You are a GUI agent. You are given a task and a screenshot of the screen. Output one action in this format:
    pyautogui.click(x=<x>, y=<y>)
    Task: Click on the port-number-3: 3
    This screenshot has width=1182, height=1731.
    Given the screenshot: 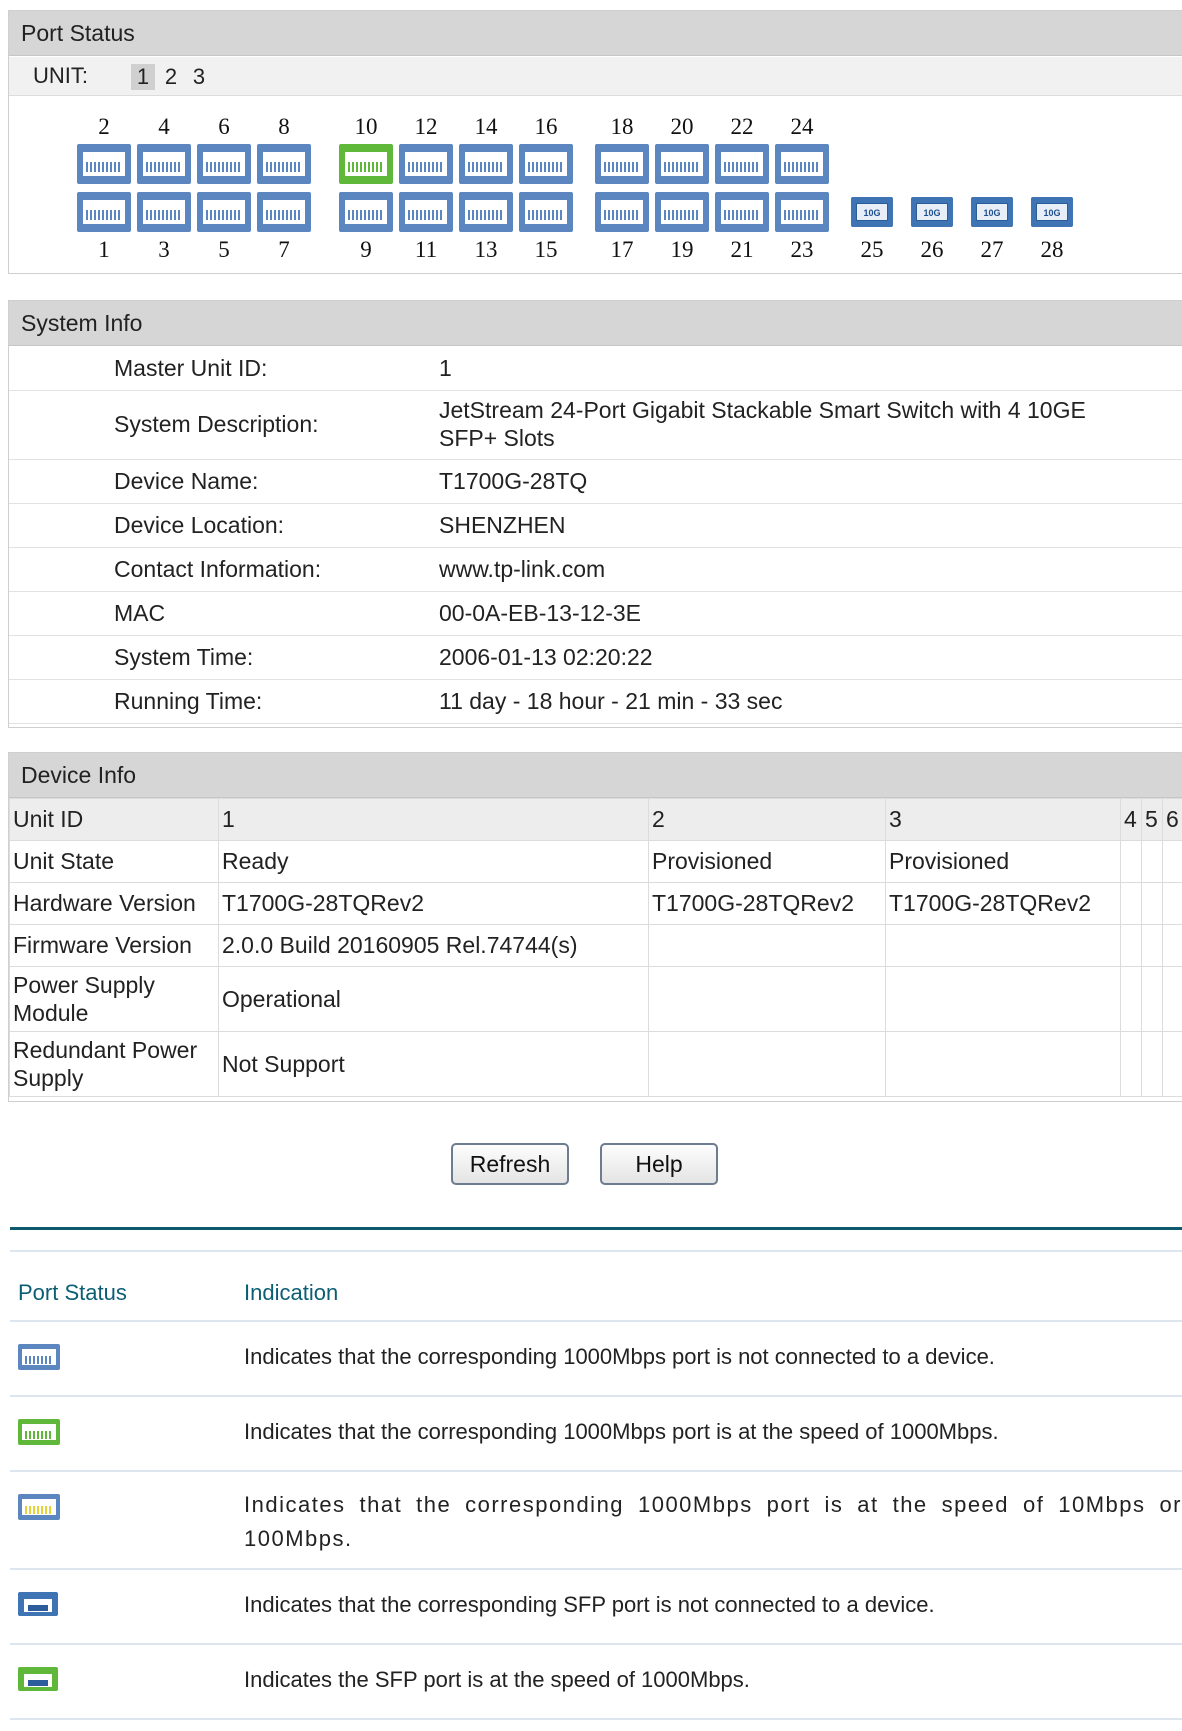 What is the action you would take?
    pyautogui.click(x=164, y=249)
    